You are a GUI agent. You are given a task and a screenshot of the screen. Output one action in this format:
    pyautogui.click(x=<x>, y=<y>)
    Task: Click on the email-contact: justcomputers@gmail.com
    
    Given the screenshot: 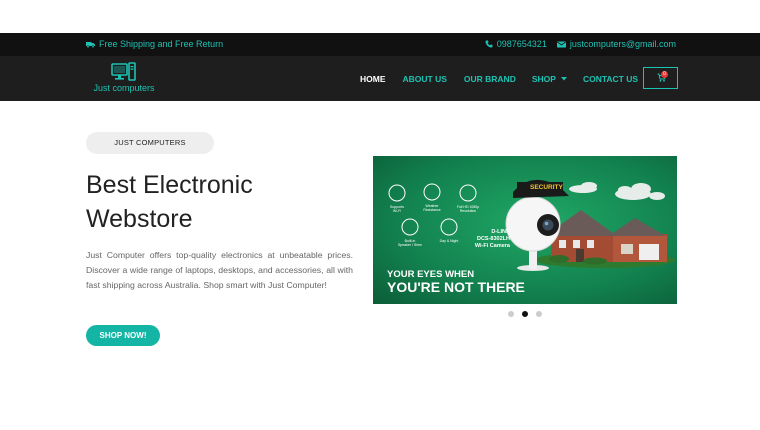 What is the action you would take?
    pyautogui.click(x=616, y=44)
    